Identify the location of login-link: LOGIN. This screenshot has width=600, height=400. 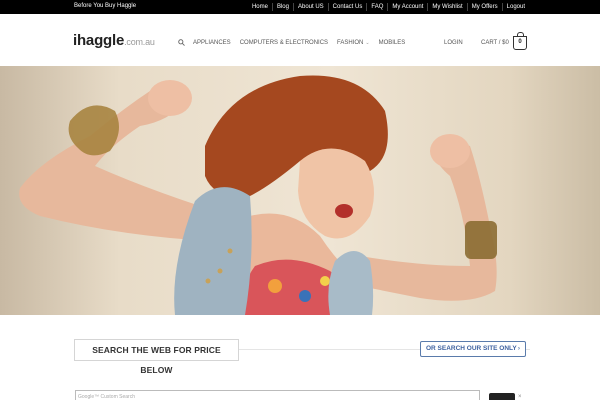
(453, 43).